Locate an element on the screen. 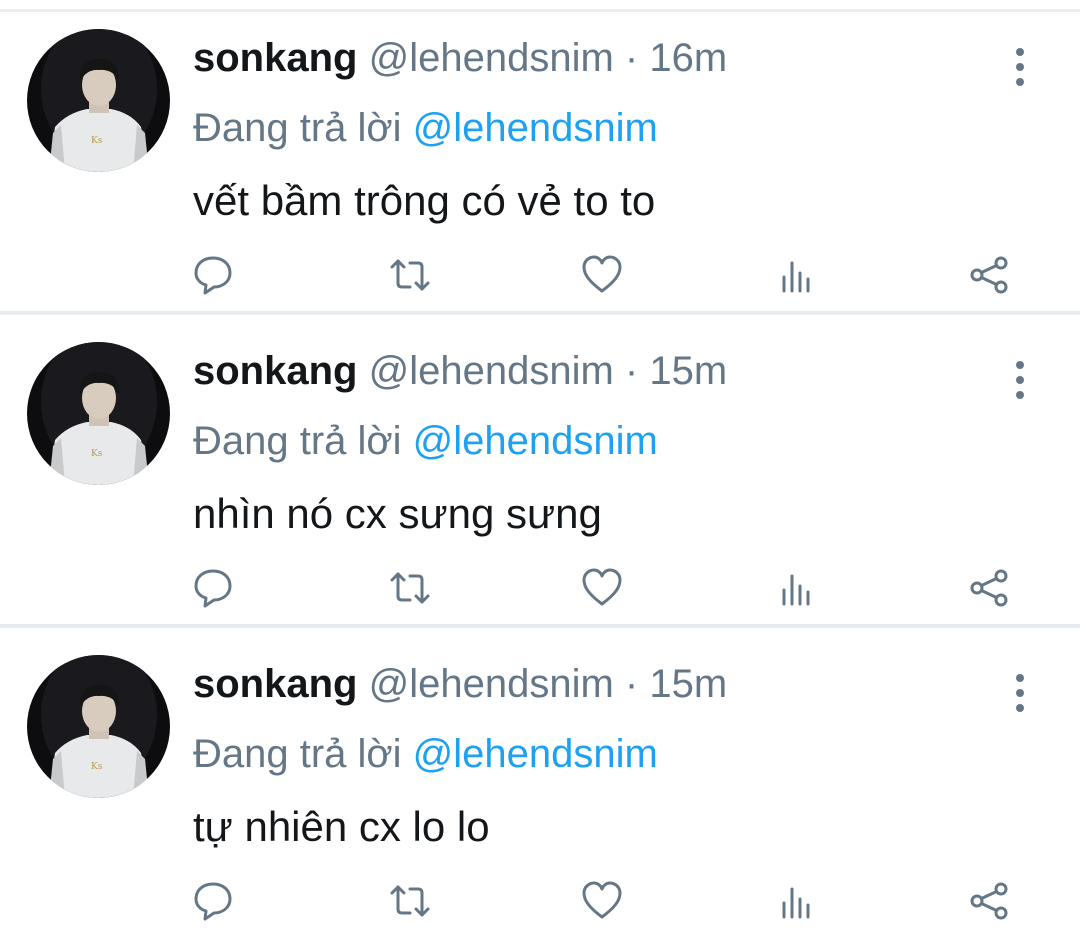 This screenshot has height=941, width=1080. tweet-header: sonkang @lehendsnim · 16m is located at coordinates (460, 58).